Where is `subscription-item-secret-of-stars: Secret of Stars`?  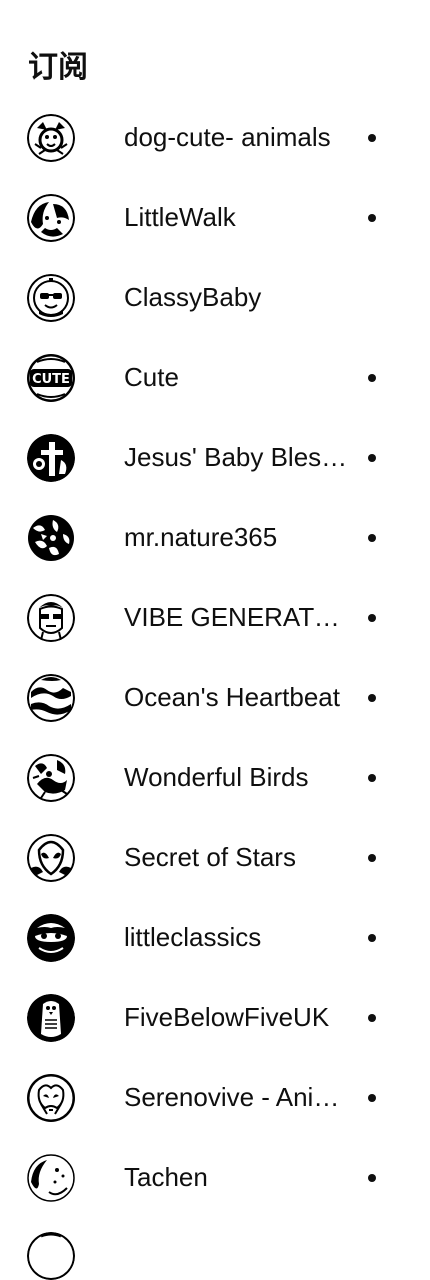
subscription-item-secret-of-stars: Secret of Stars is located at coordinates (215, 858).